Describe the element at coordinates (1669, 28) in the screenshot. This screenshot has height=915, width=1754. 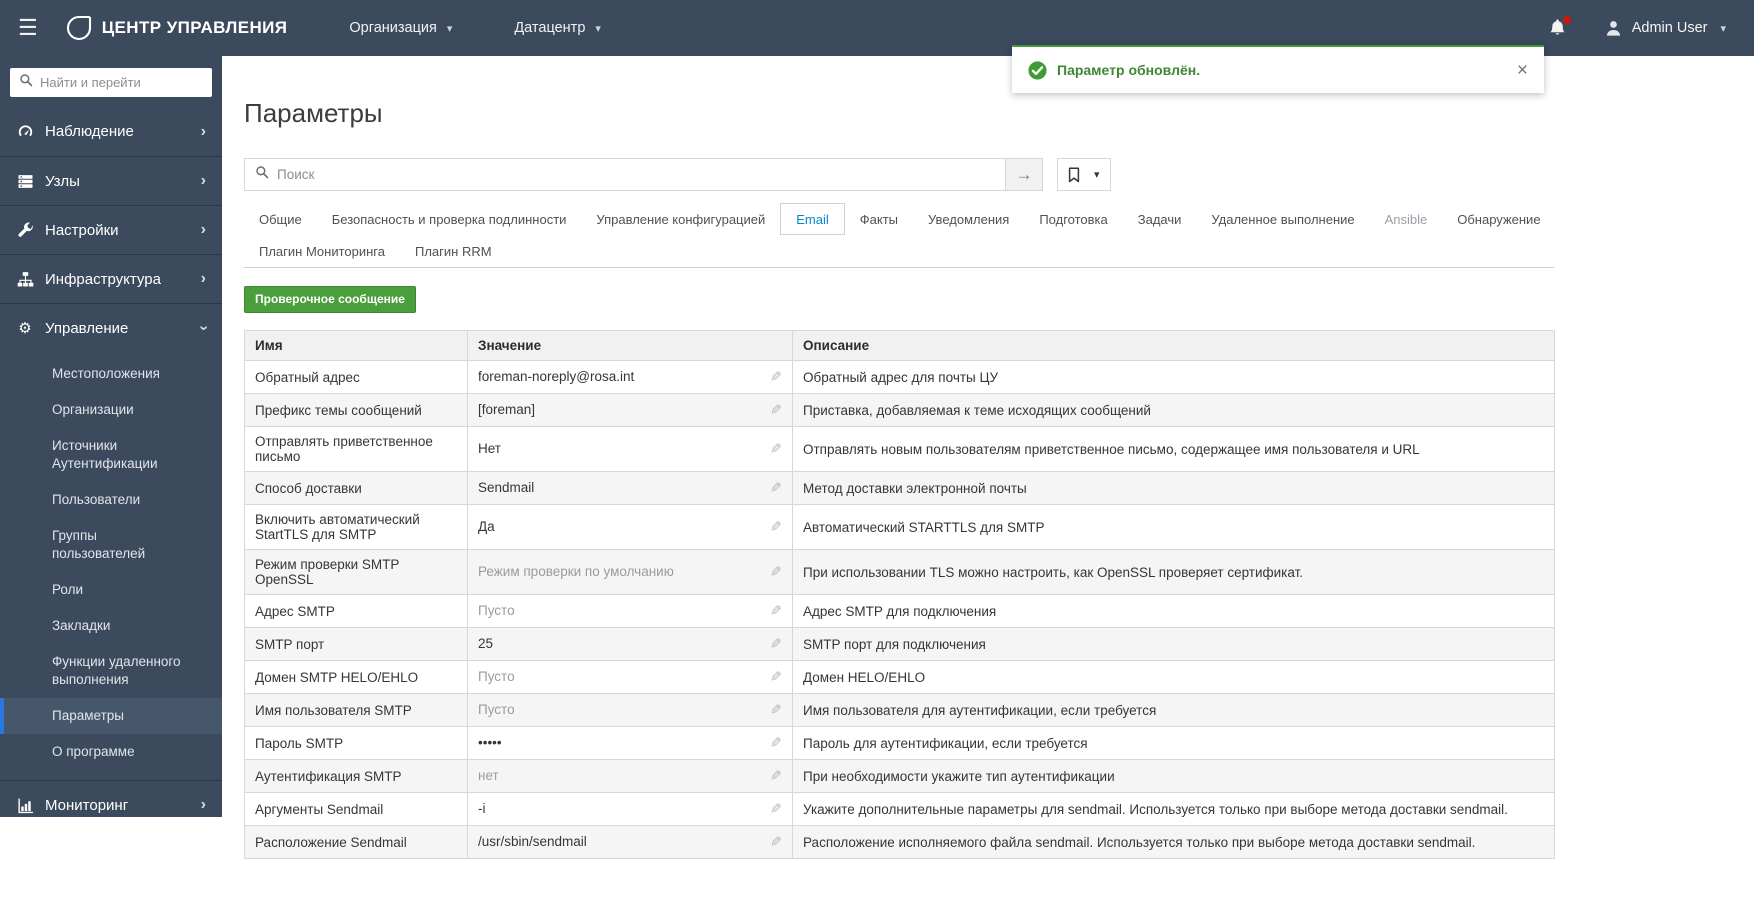
I see `user-name: Admin User` at that location.